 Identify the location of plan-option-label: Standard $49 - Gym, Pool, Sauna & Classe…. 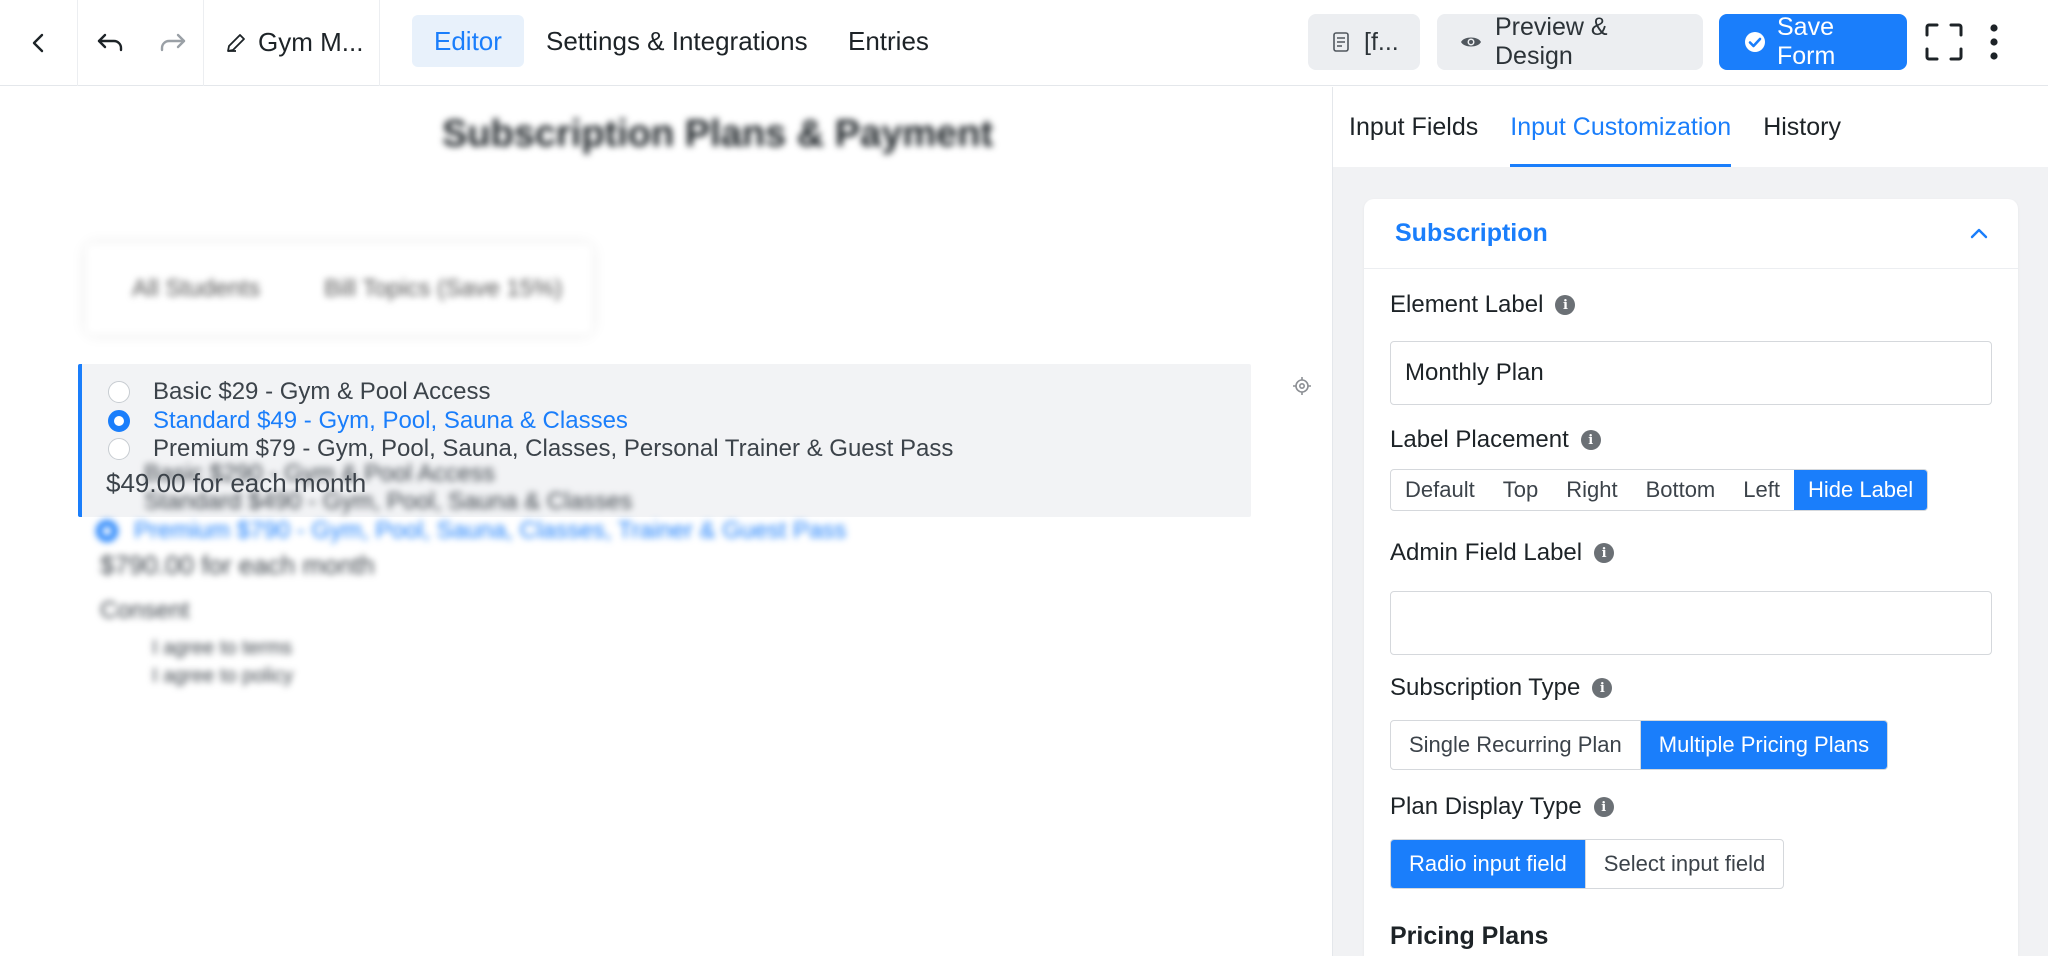
(390, 420).